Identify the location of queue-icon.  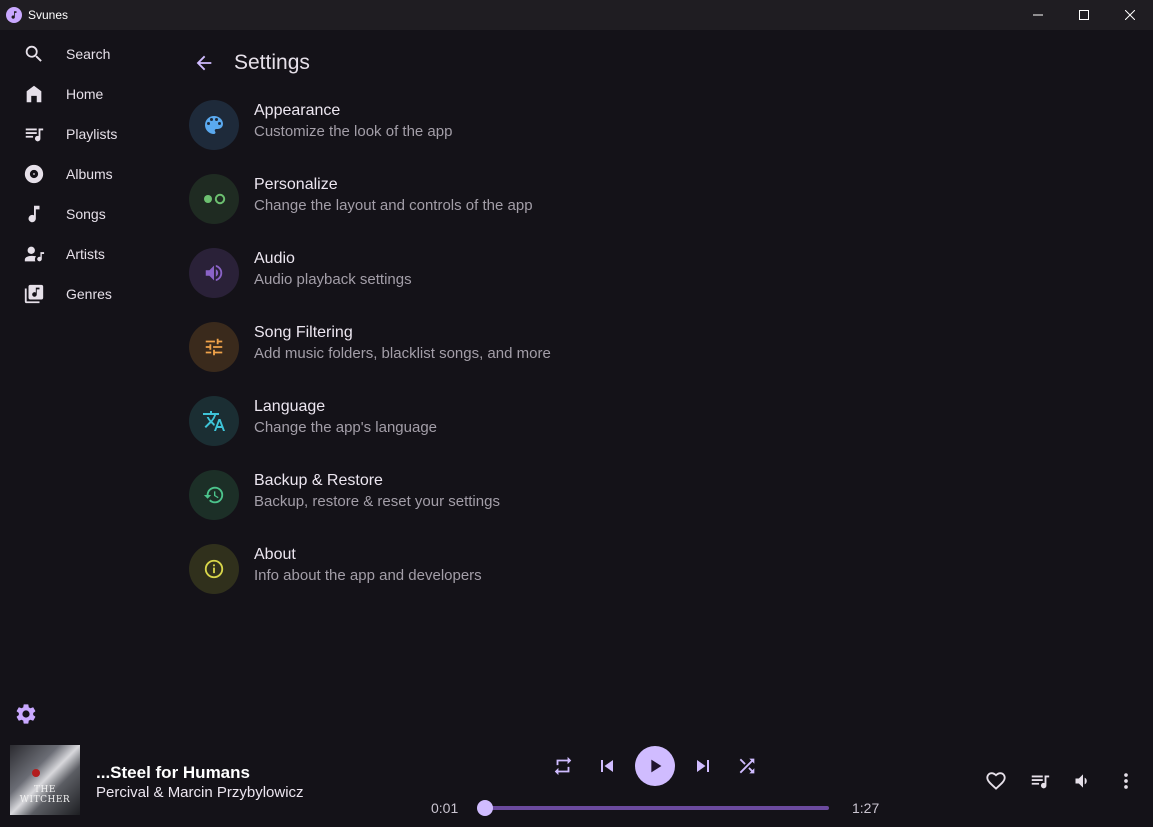
(1040, 782).